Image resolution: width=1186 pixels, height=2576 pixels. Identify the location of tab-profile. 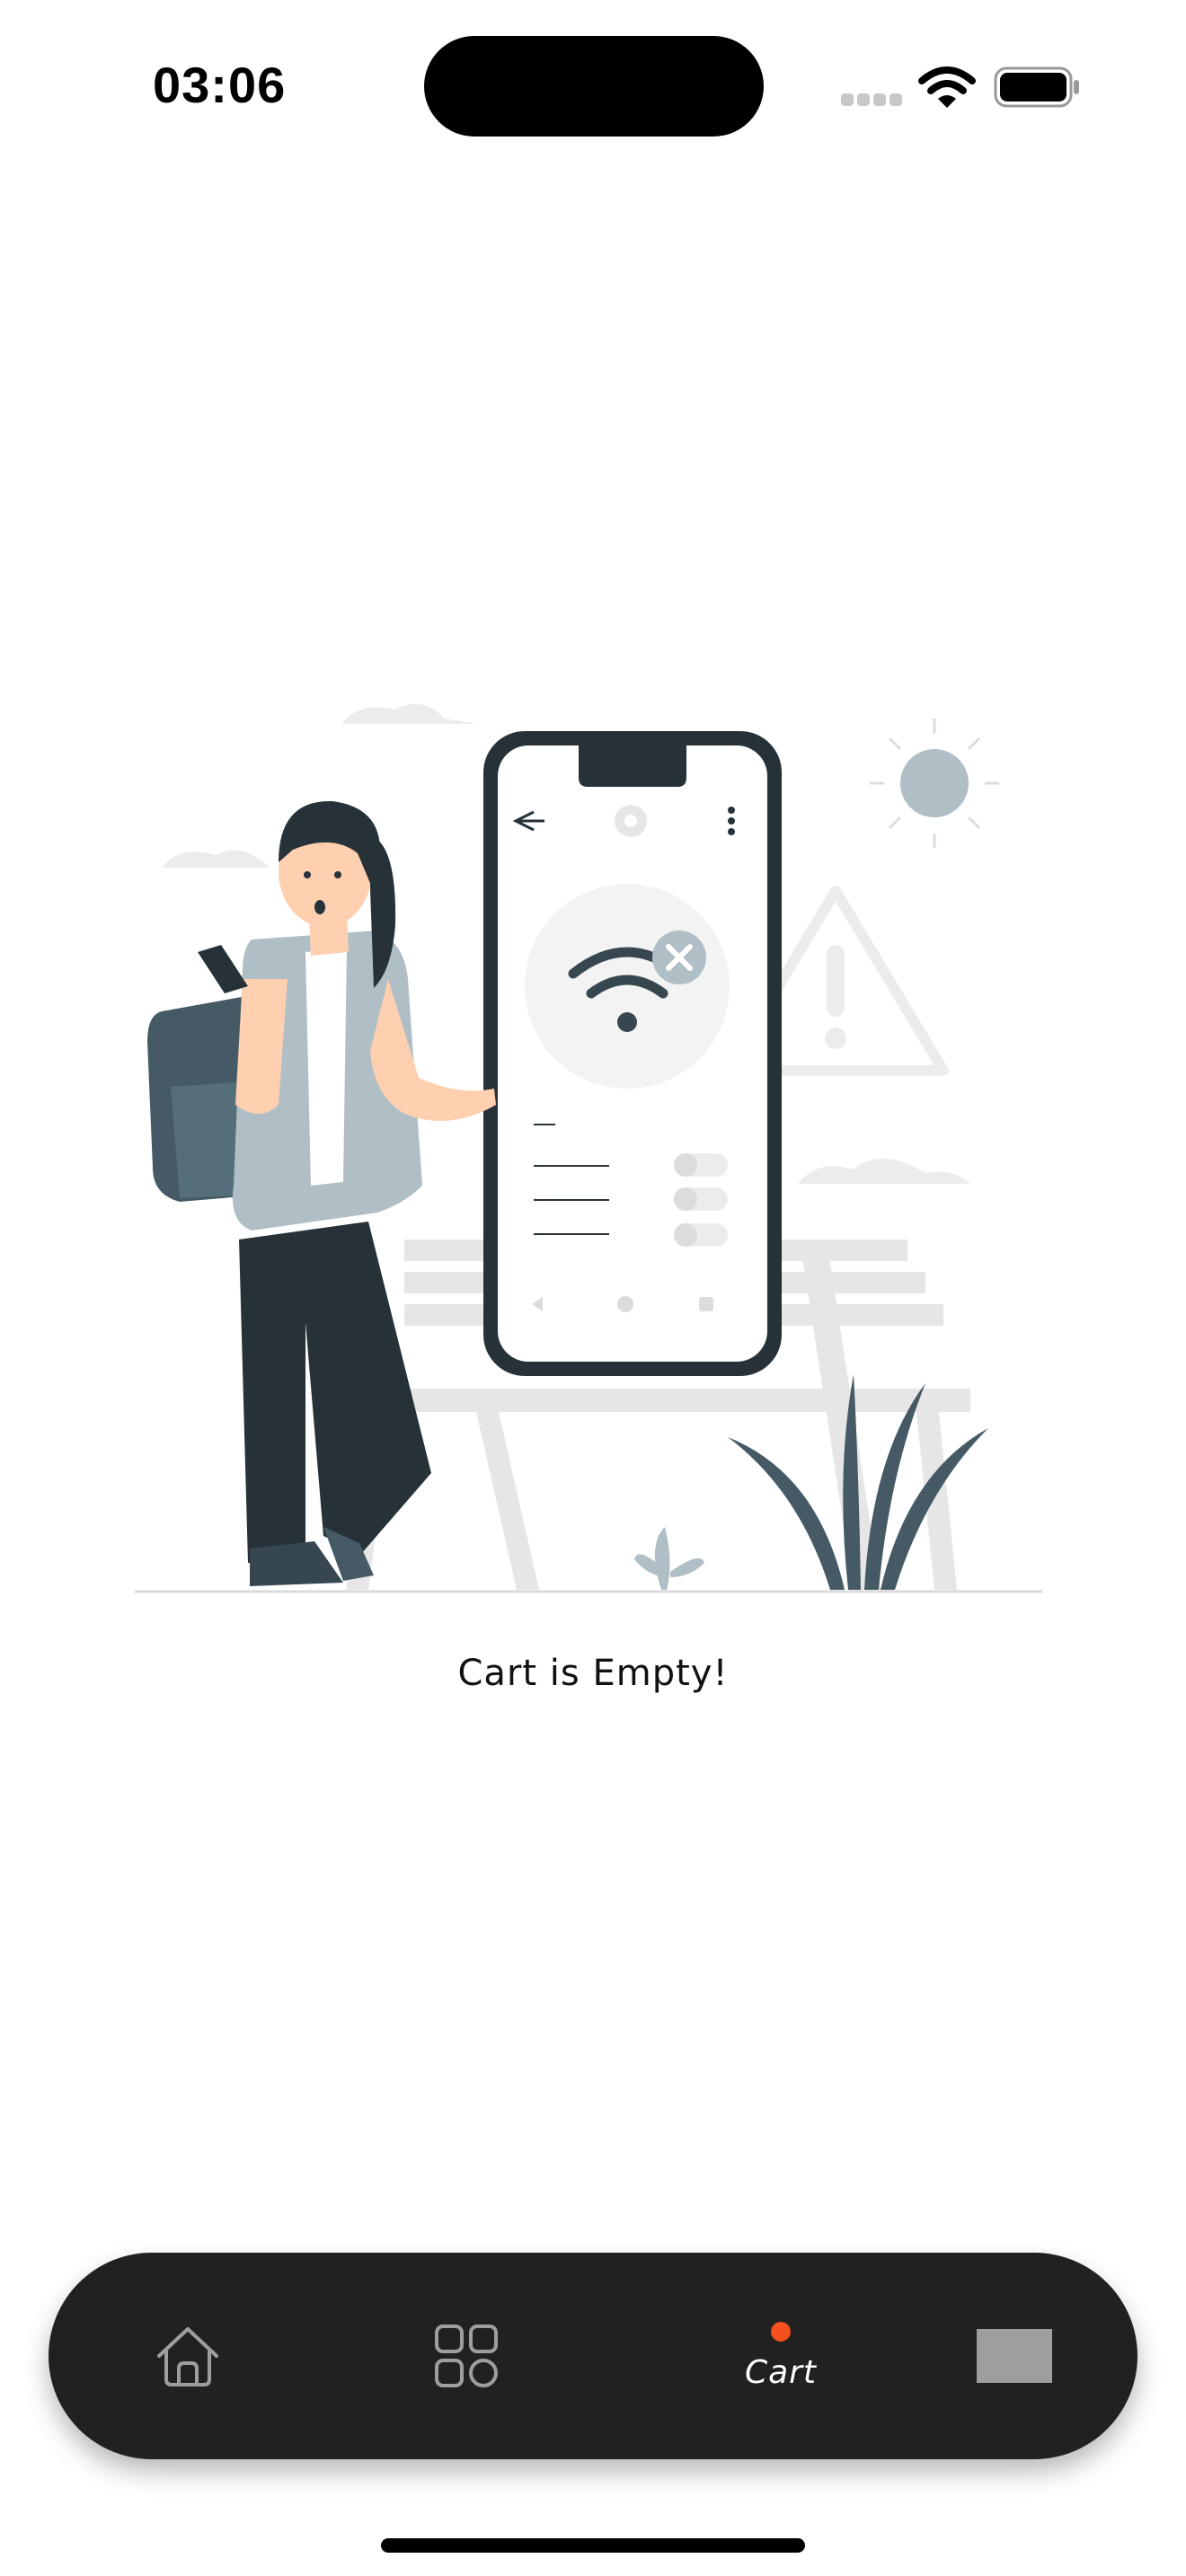
(1014, 2356).